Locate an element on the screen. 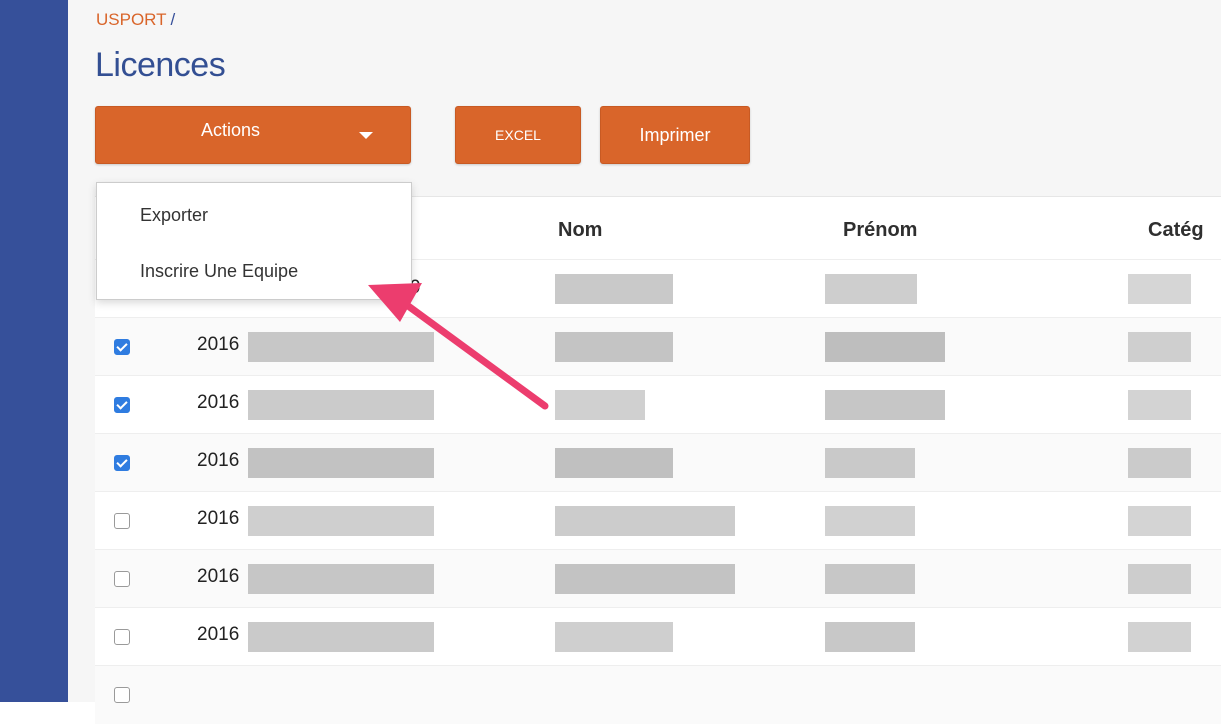 The image size is (1221, 724). actions-dropdown-button: Actions is located at coordinates (253, 135).